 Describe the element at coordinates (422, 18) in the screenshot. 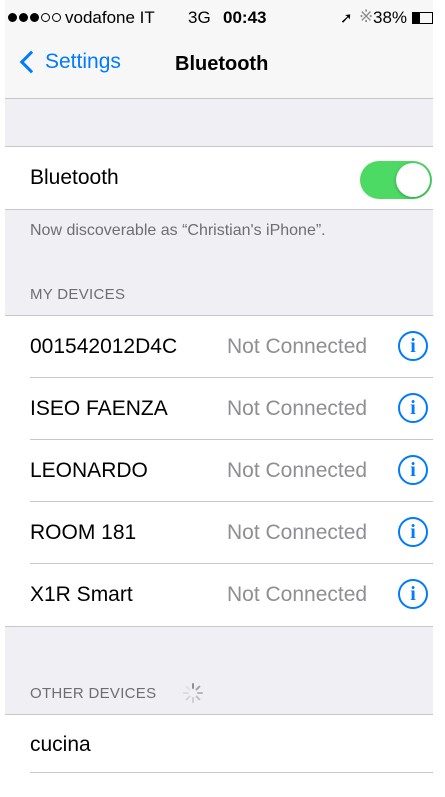

I see `battery-icon` at that location.